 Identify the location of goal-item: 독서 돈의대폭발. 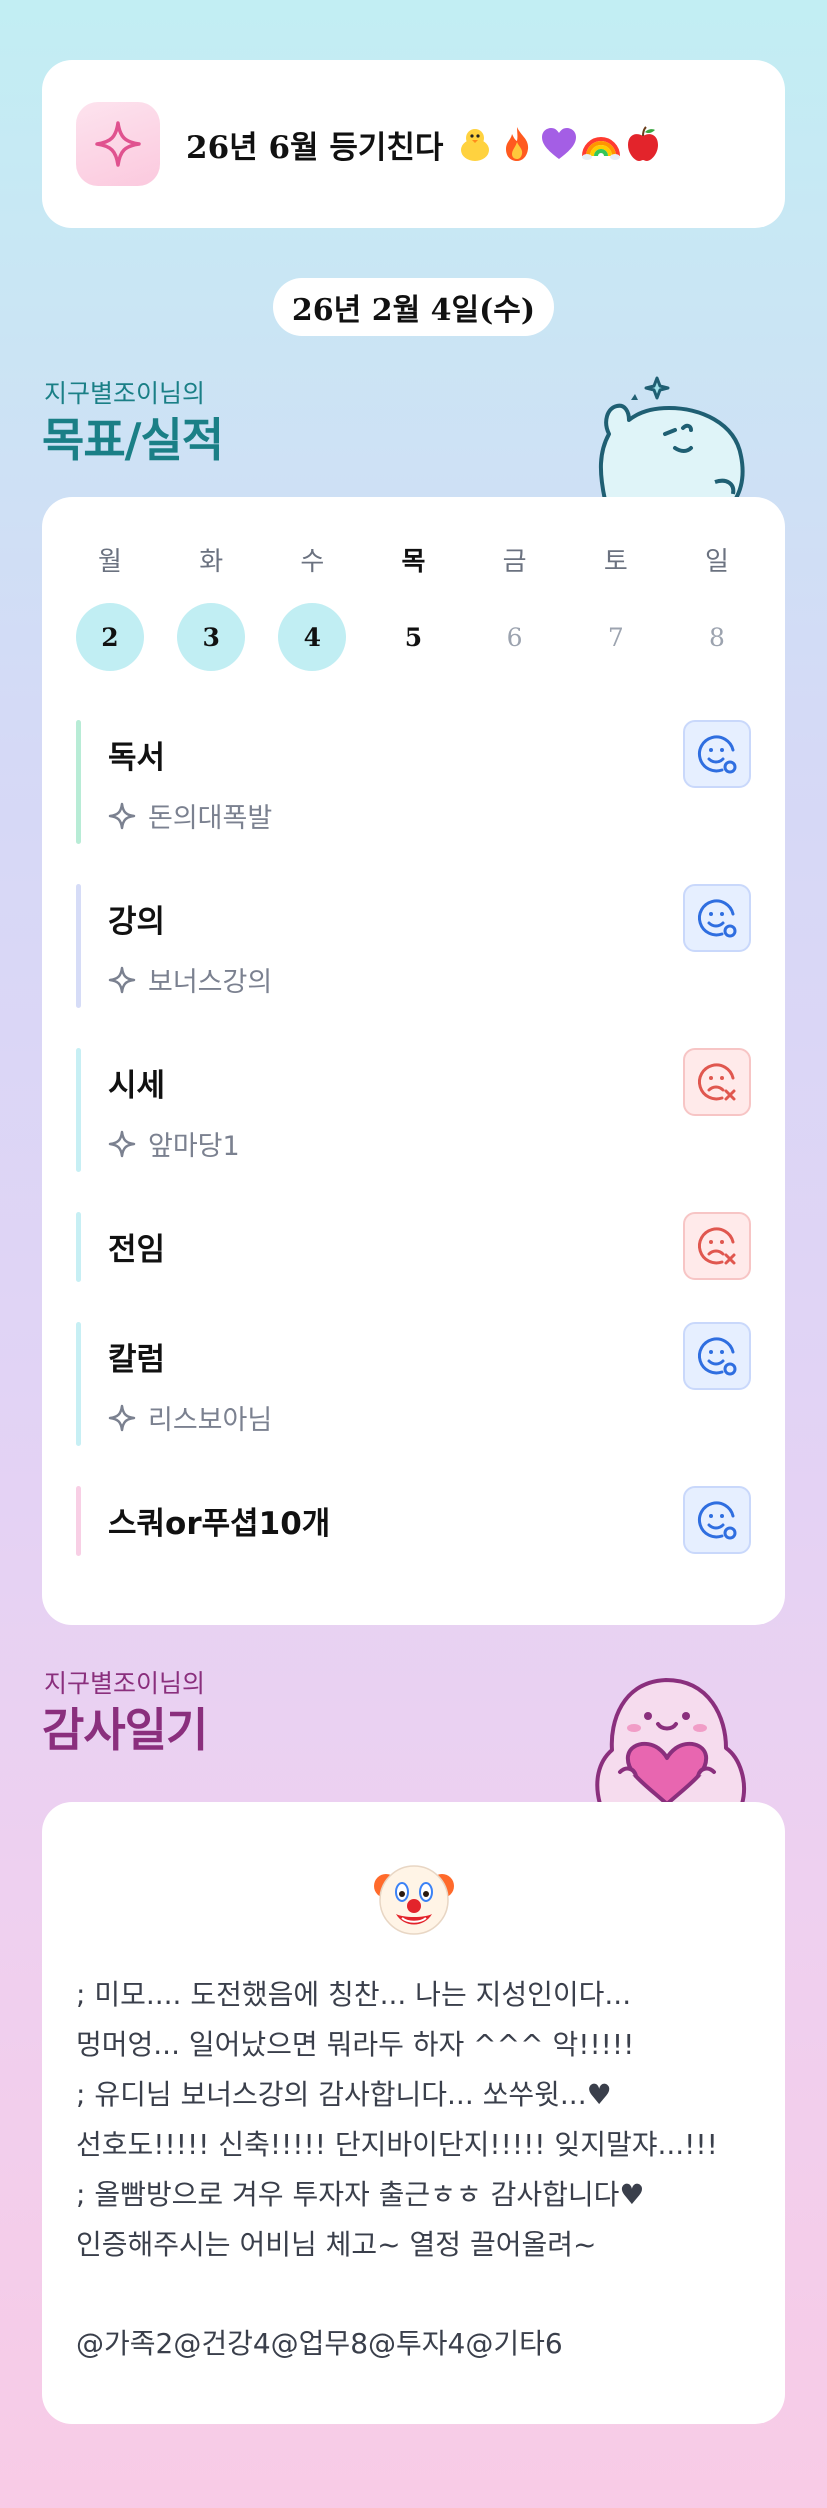
(413, 782).